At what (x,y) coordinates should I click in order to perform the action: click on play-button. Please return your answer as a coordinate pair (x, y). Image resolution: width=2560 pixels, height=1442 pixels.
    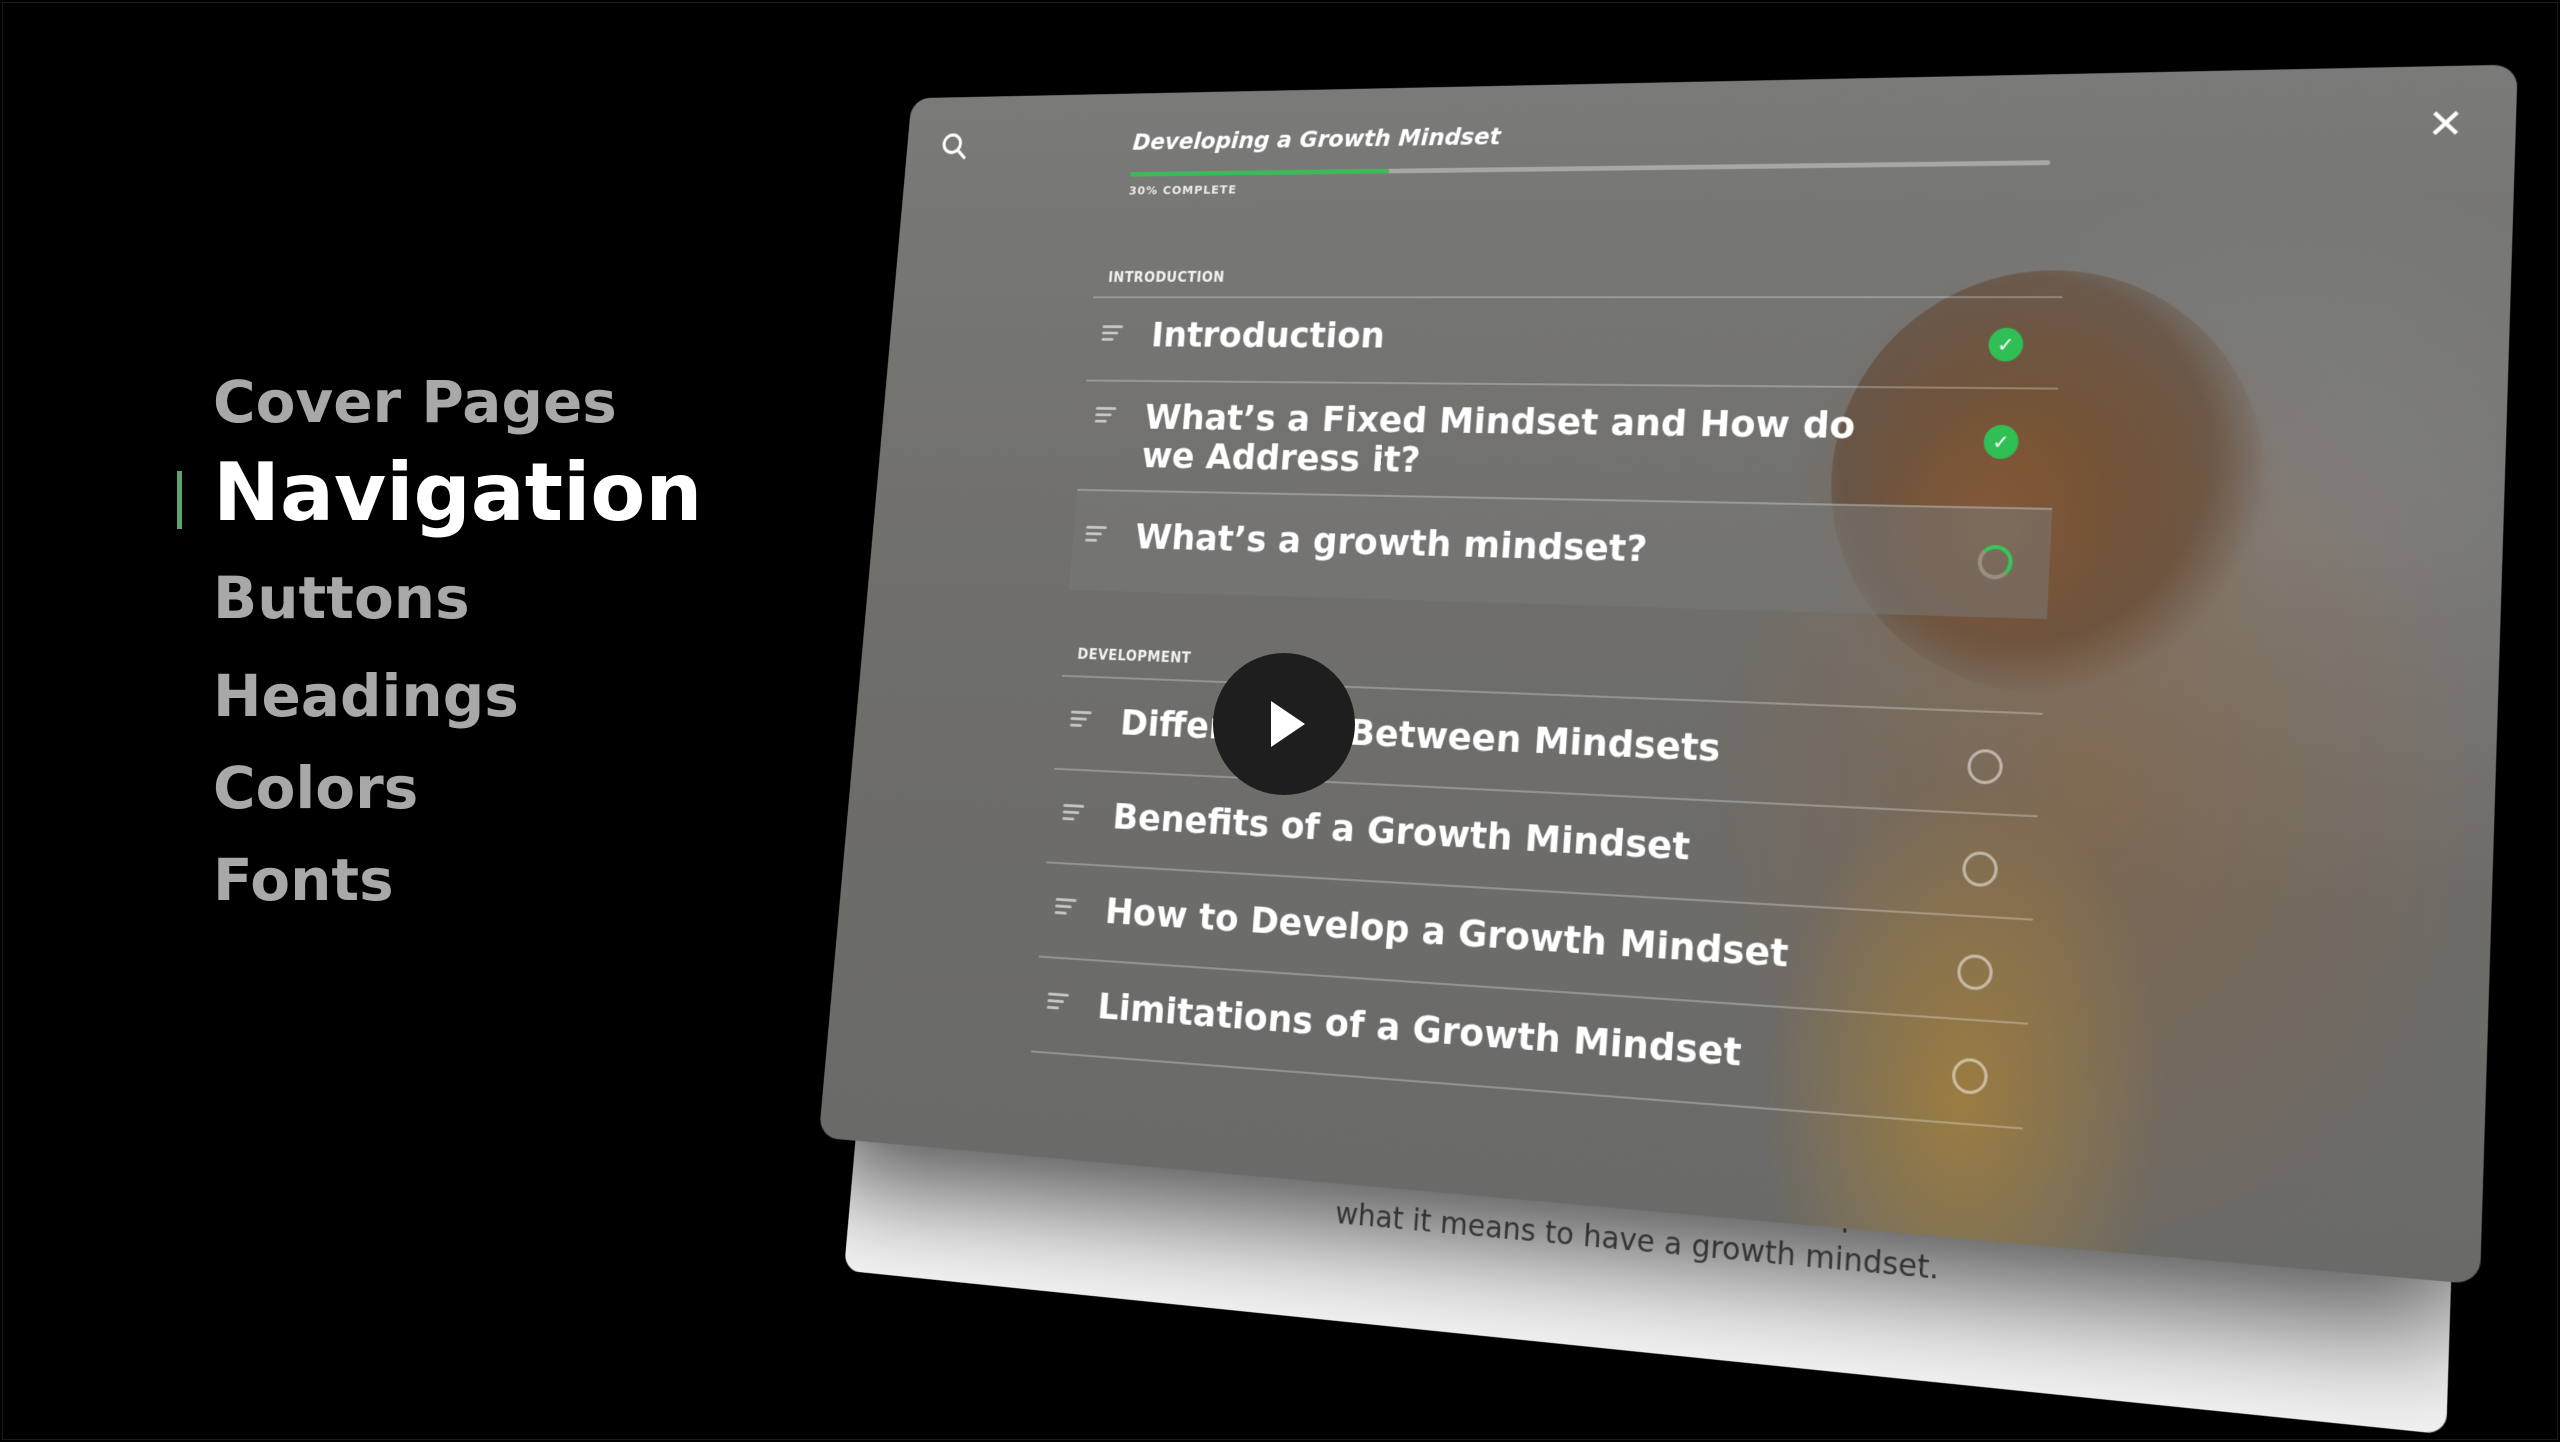
    Looking at the image, I should click on (1284, 724).